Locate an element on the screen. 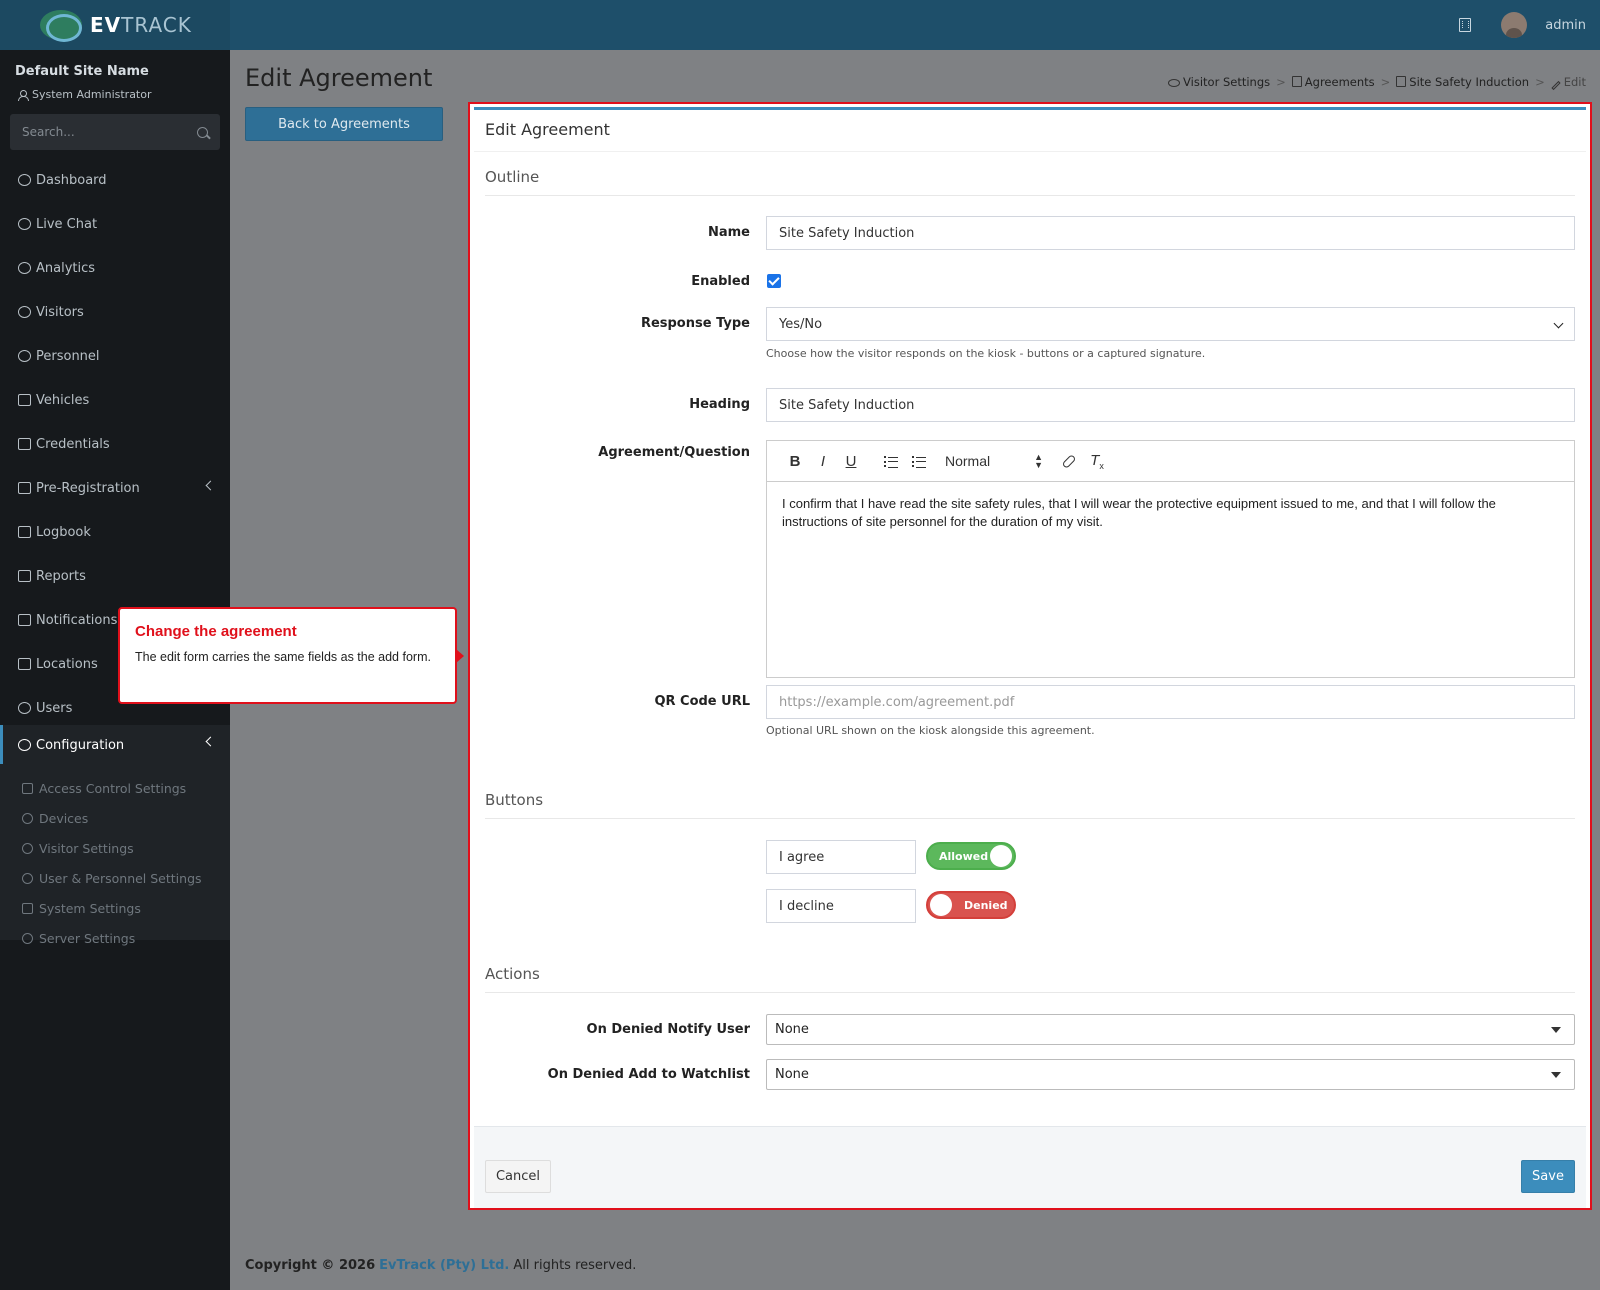  text-format-value: Normal is located at coordinates (968, 461).